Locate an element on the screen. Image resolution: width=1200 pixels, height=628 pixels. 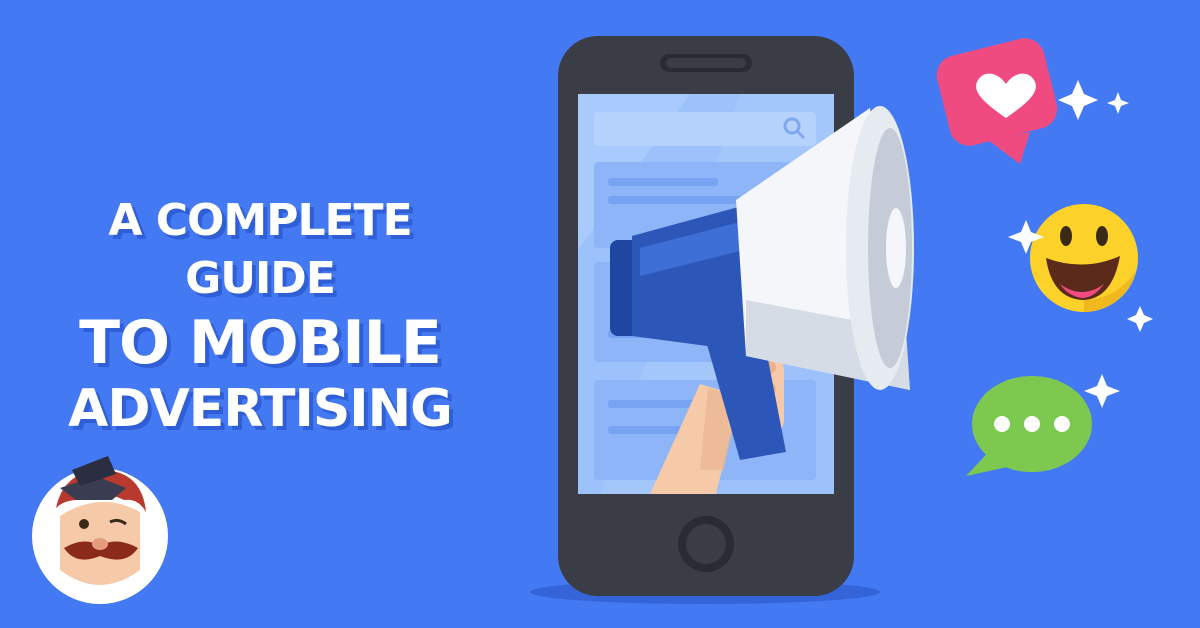
heart-bubble is located at coordinates (997, 101).